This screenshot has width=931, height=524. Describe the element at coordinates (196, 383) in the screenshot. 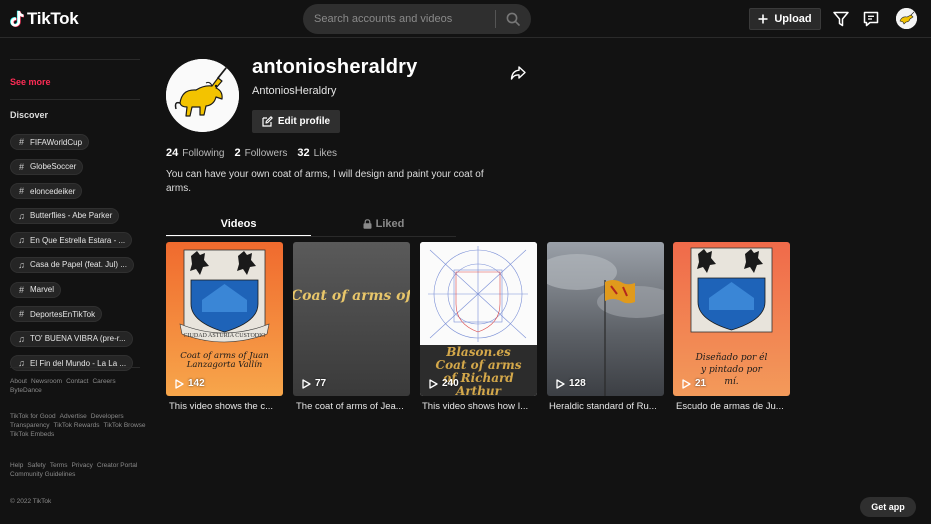

I see `view-count-value: 142` at that location.